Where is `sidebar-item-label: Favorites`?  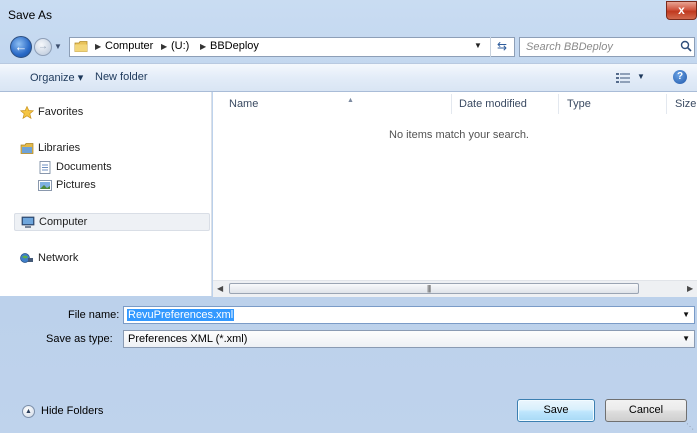 sidebar-item-label: Favorites is located at coordinates (61, 112).